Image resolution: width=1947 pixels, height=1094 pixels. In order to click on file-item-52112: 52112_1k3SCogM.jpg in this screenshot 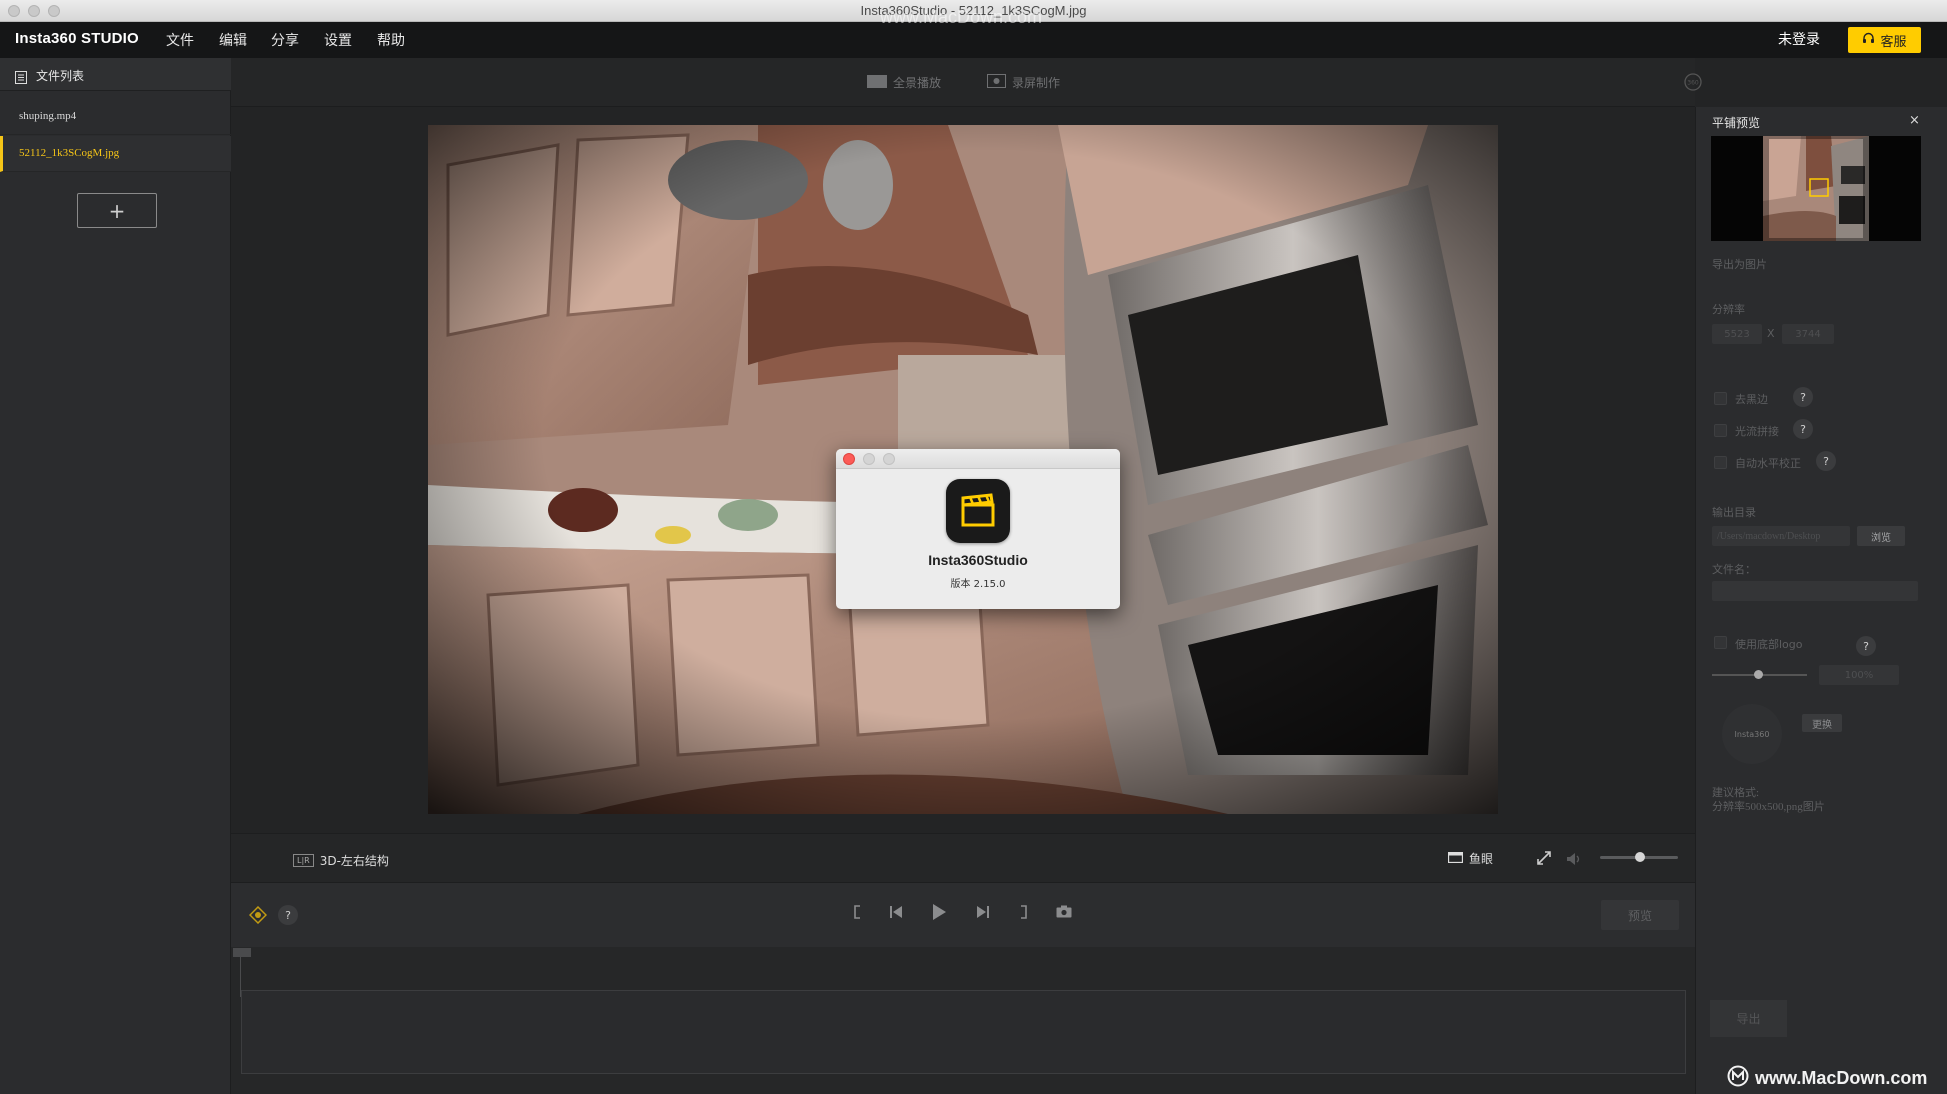, I will do `click(115, 154)`.